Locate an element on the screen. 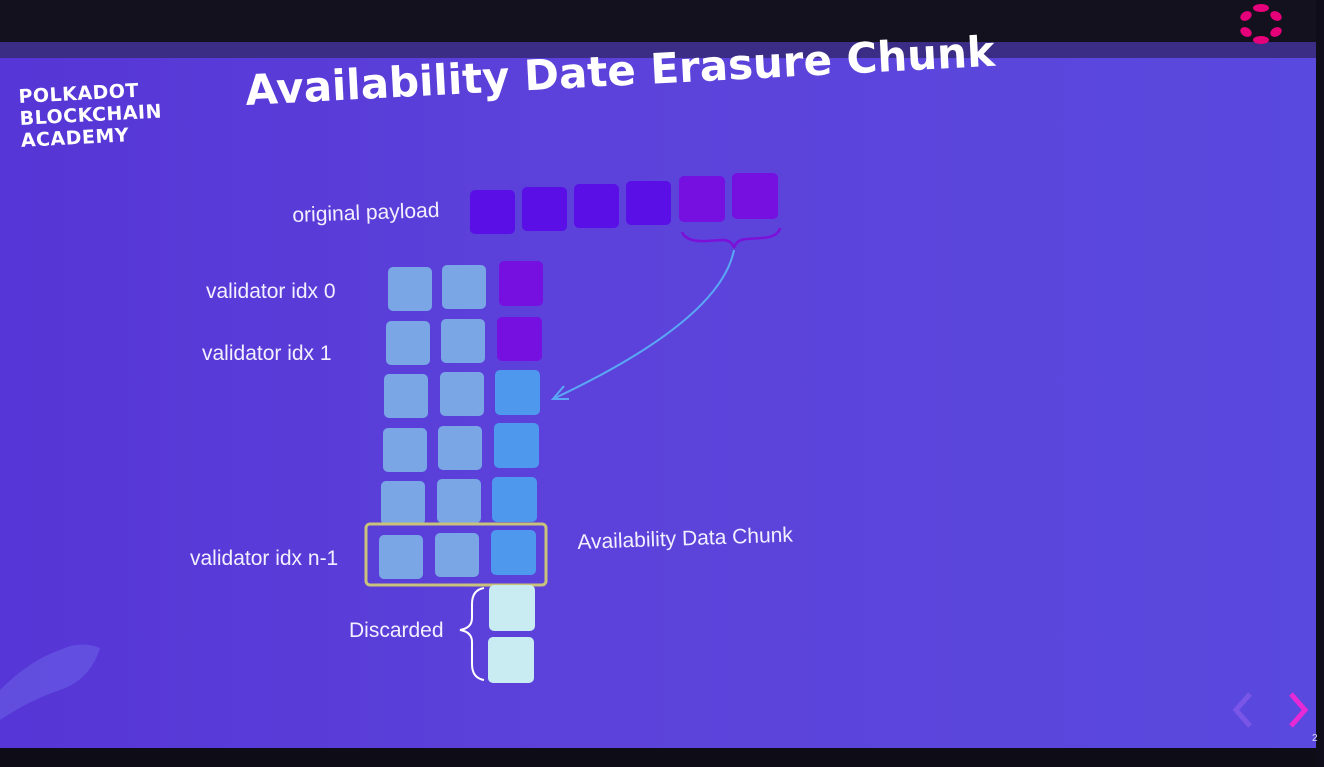  chevron-left-icon is located at coordinates (1243, 710).